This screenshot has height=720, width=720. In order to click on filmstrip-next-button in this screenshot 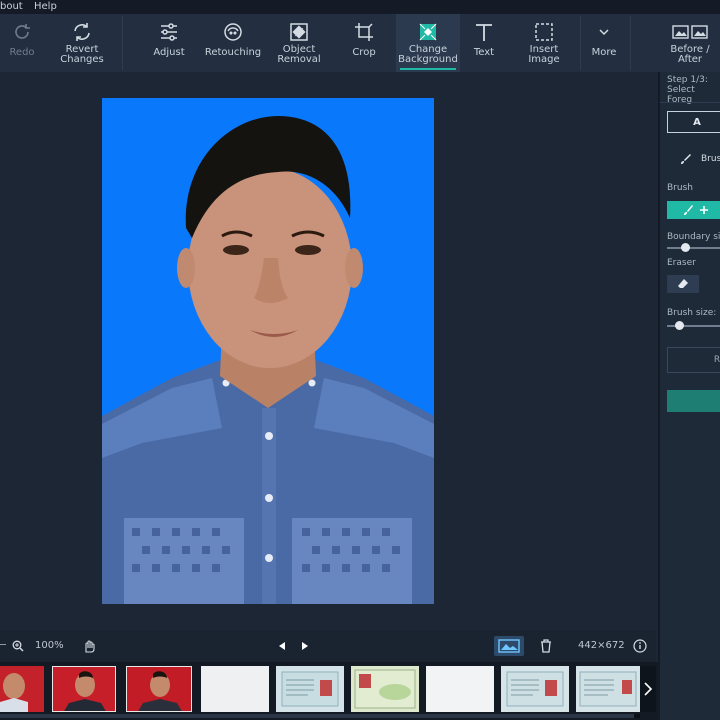, I will do `click(648, 689)`.